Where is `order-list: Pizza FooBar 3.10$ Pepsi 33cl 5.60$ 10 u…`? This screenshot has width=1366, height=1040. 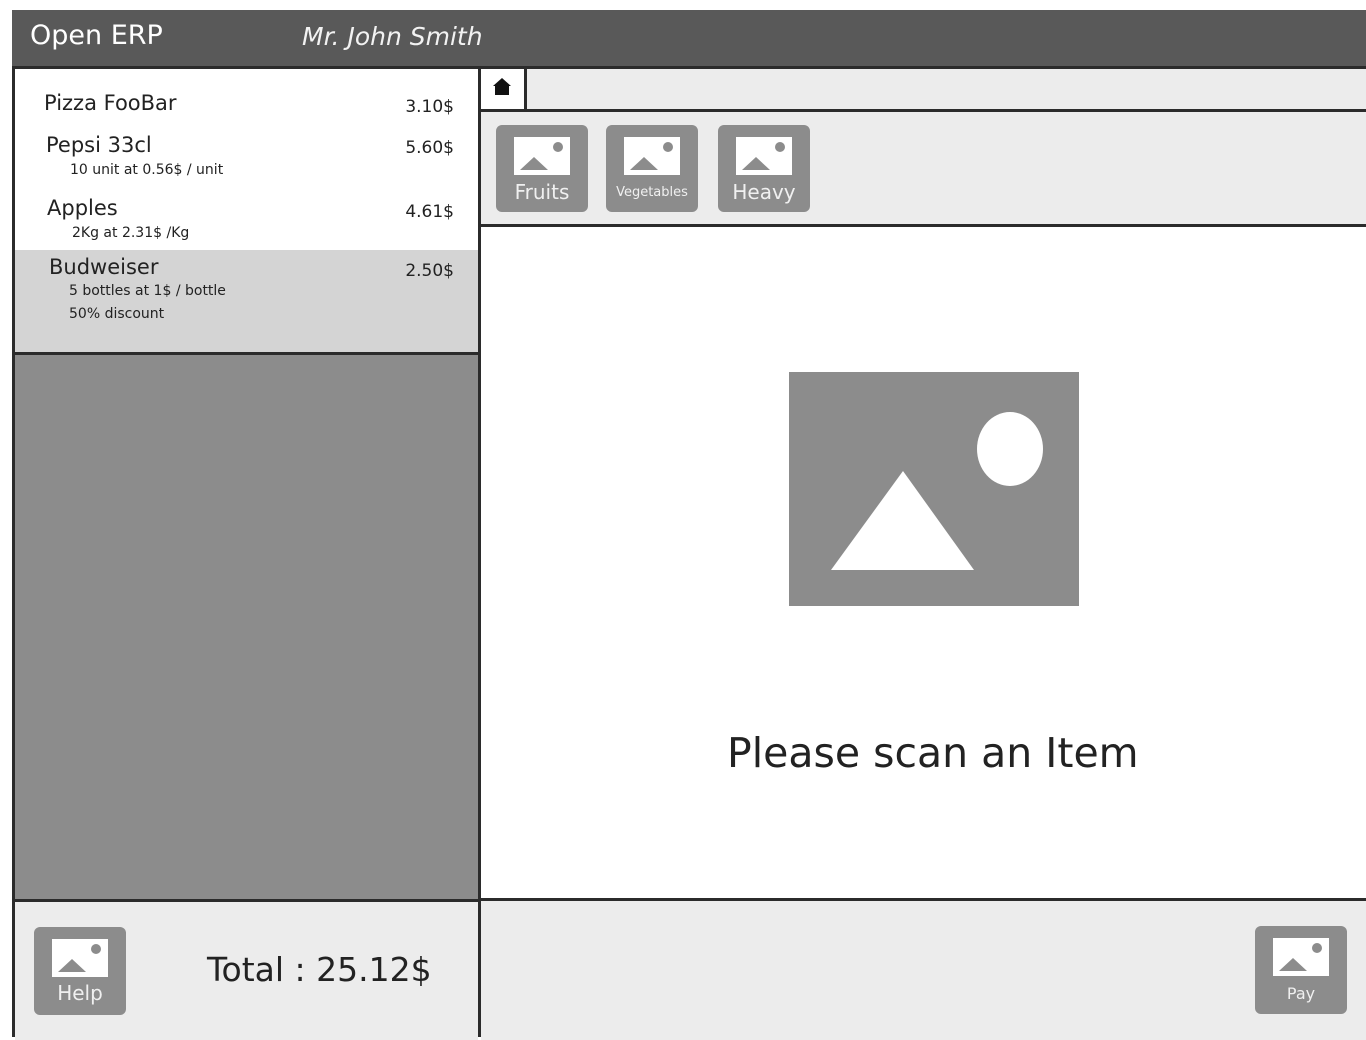
order-list: Pizza FooBar 3.10$ Pepsi 33cl 5.60$ 10 u… is located at coordinates (246, 212).